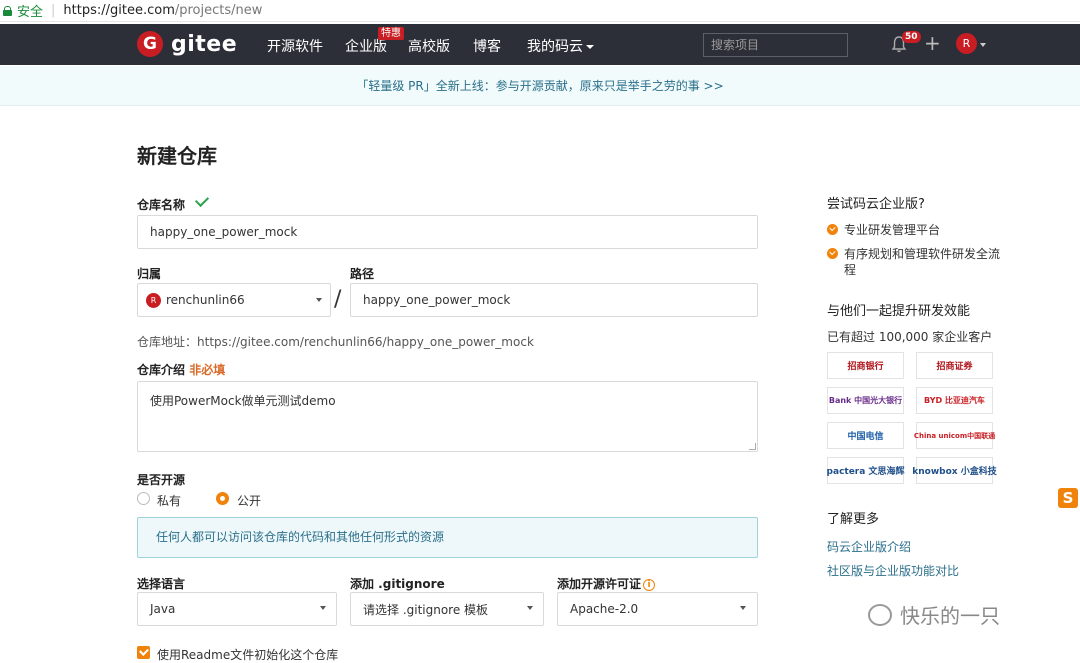 The width and height of the screenshot is (1080, 663). What do you see at coordinates (932, 43) in the screenshot?
I see `plus-icon: +` at bounding box center [932, 43].